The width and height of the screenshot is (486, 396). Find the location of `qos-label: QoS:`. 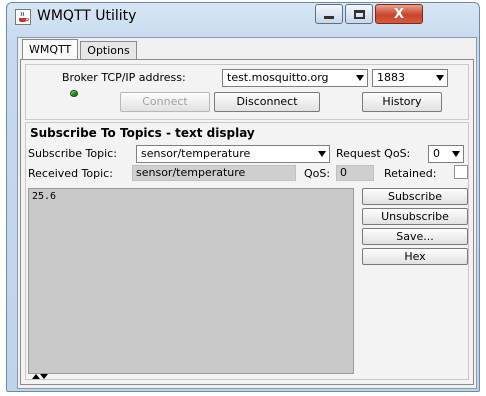

qos-label: QoS: is located at coordinates (317, 173).